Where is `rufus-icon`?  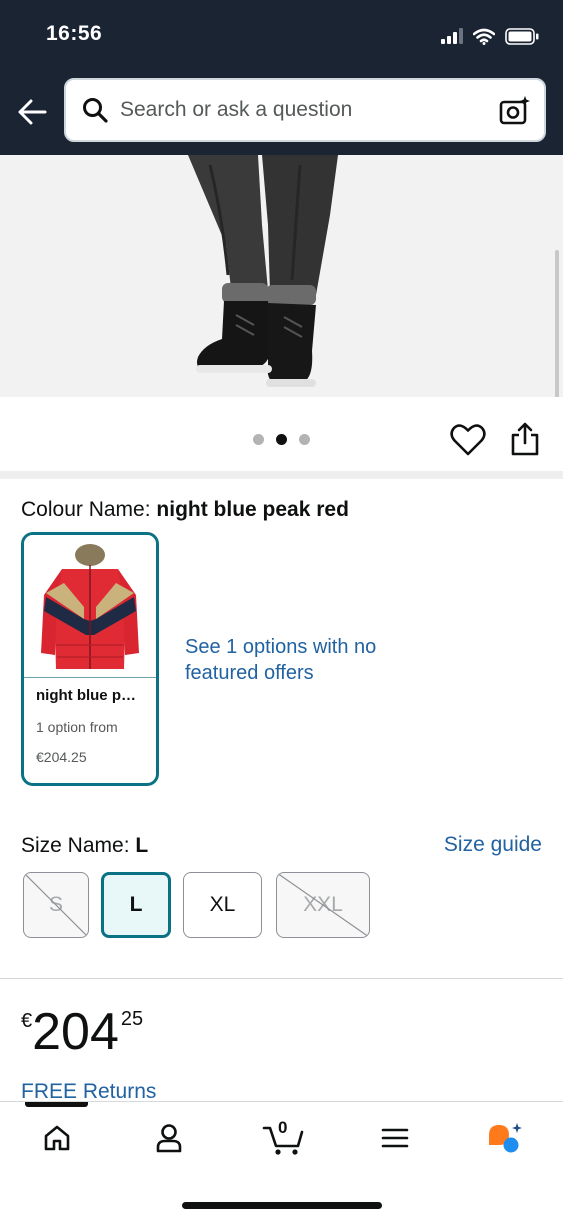
rufus-icon is located at coordinates (505, 1138).